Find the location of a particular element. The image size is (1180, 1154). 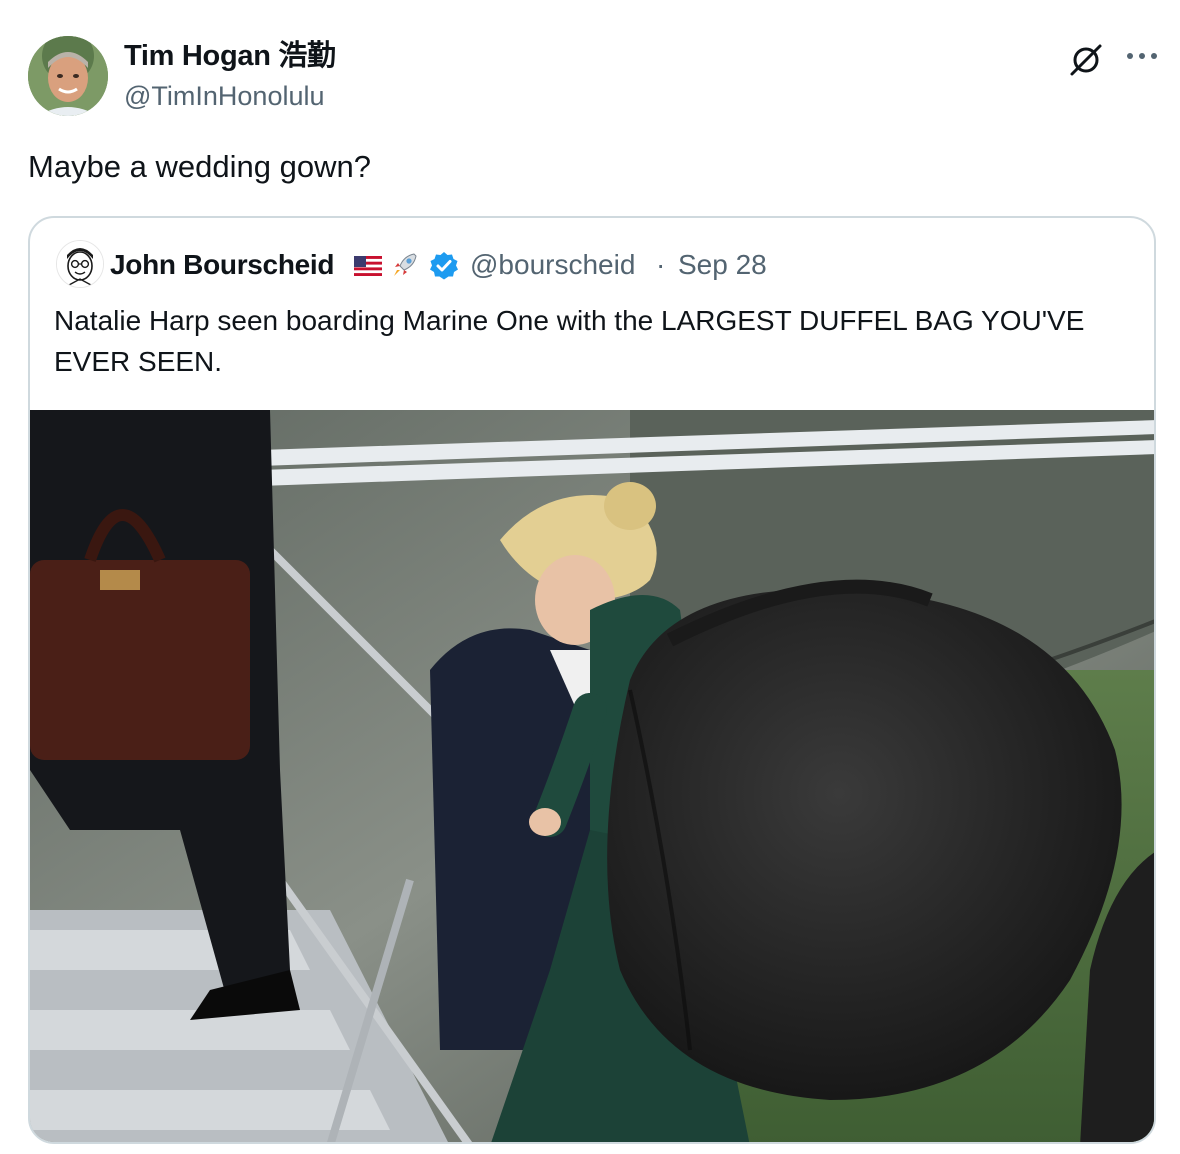

more-options-icon is located at coordinates (1142, 56).